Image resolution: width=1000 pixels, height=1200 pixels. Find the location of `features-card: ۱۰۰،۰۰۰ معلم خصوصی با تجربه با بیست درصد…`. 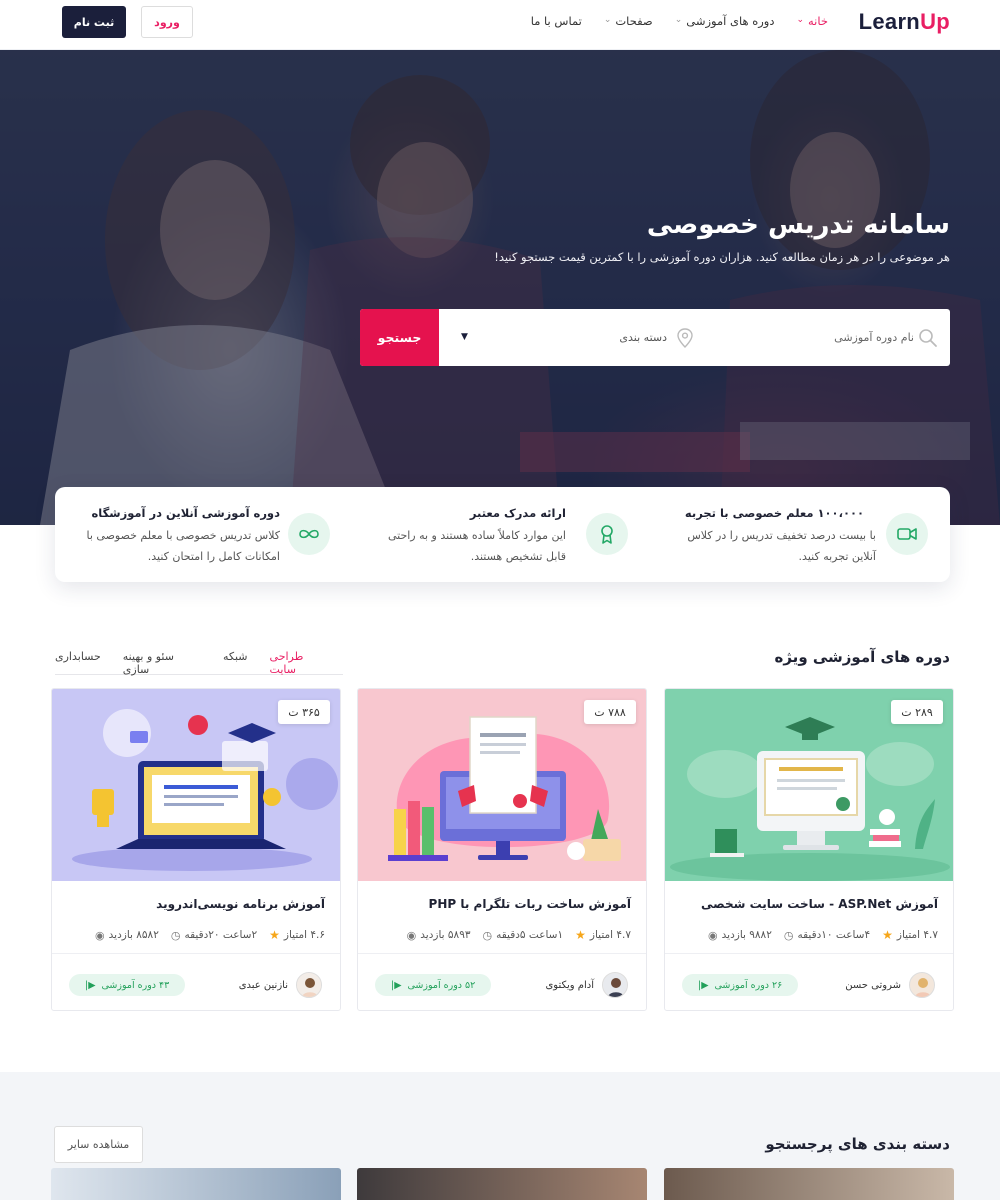

features-card: ۱۰۰،۰۰۰ معلم خصوصی با تجربه با بیست درصد… is located at coordinates (502, 534).